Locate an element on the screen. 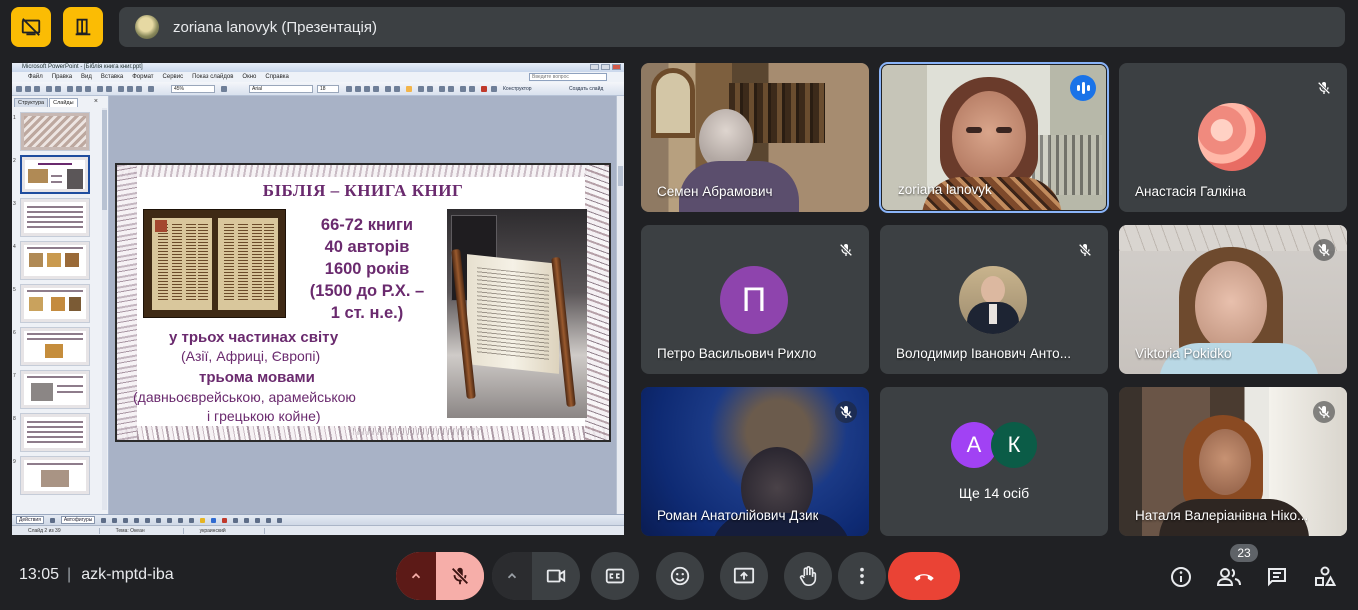  others-tile: А К Ще 14 осіб is located at coordinates (994, 461).